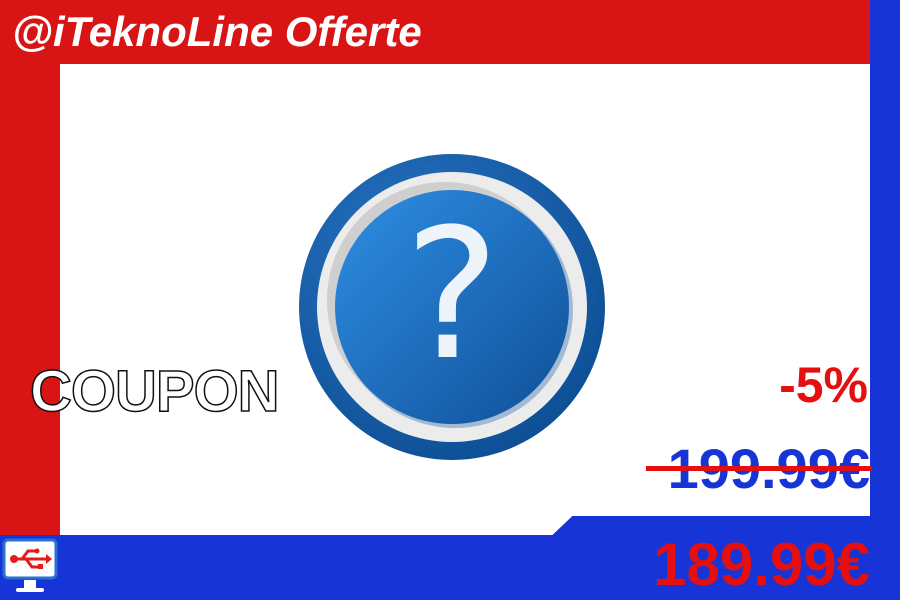 The height and width of the screenshot is (600, 900). I want to click on strike-through-line, so click(759, 468).